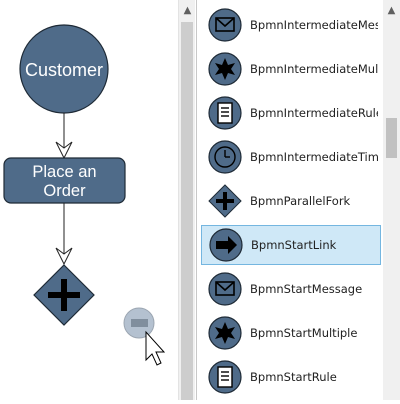 This screenshot has height=404, width=400. I want to click on palette-vertical-scrollbar: ▲, so click(391, 200).